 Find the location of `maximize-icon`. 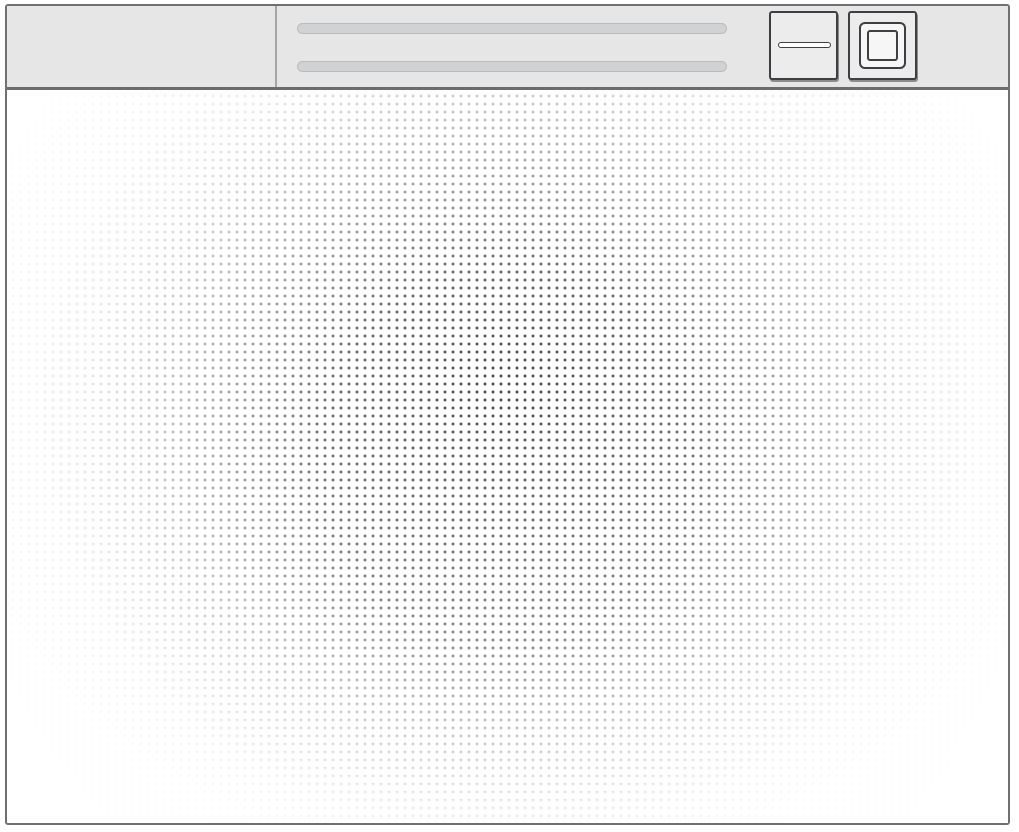

maximize-icon is located at coordinates (882, 45).